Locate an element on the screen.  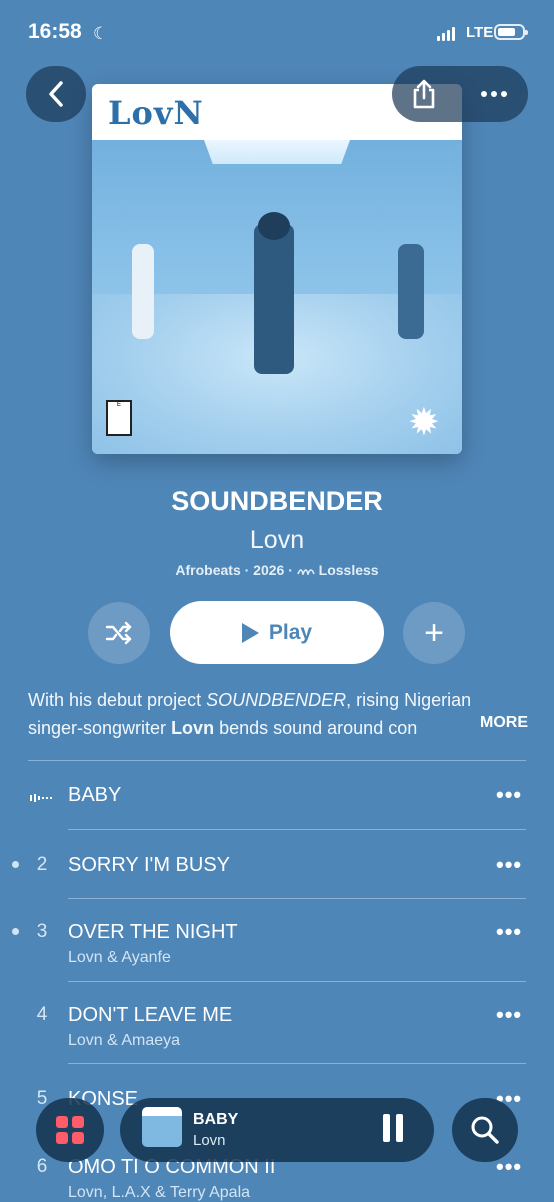
add-to-library-button: + is located at coordinates (434, 633).